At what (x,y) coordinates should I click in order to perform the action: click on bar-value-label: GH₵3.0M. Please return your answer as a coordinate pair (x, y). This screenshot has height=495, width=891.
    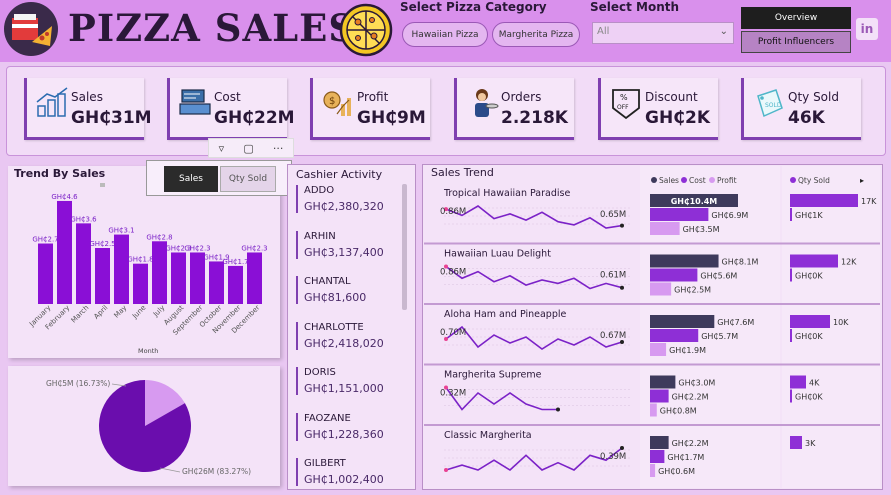
    Looking at the image, I should click on (696, 383).